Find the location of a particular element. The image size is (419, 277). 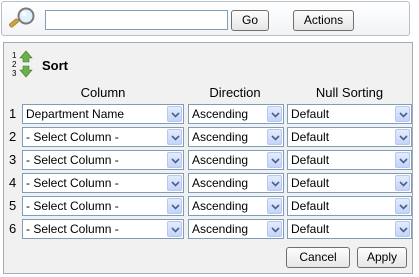

sort-row: 5 - Select Column - Ascending Default is located at coordinates (209, 206).